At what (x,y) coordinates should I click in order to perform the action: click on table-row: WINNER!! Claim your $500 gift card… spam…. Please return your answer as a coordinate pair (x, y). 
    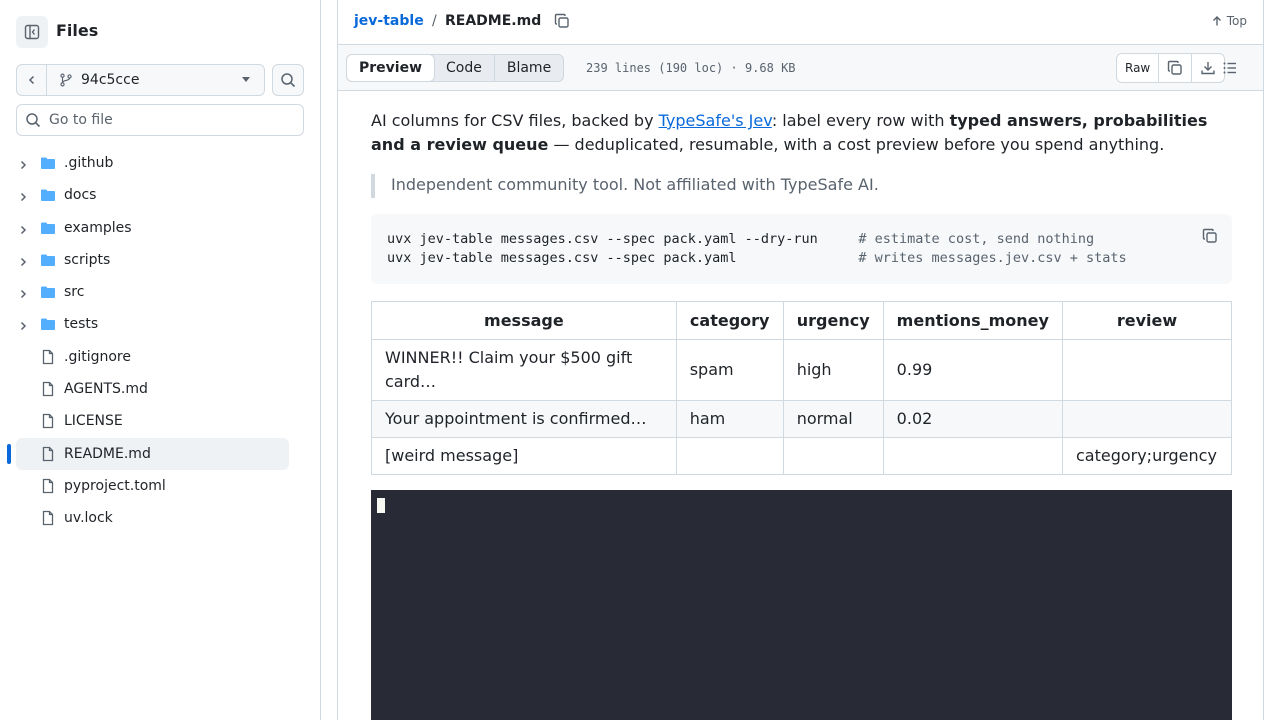
    Looking at the image, I should click on (802, 370).